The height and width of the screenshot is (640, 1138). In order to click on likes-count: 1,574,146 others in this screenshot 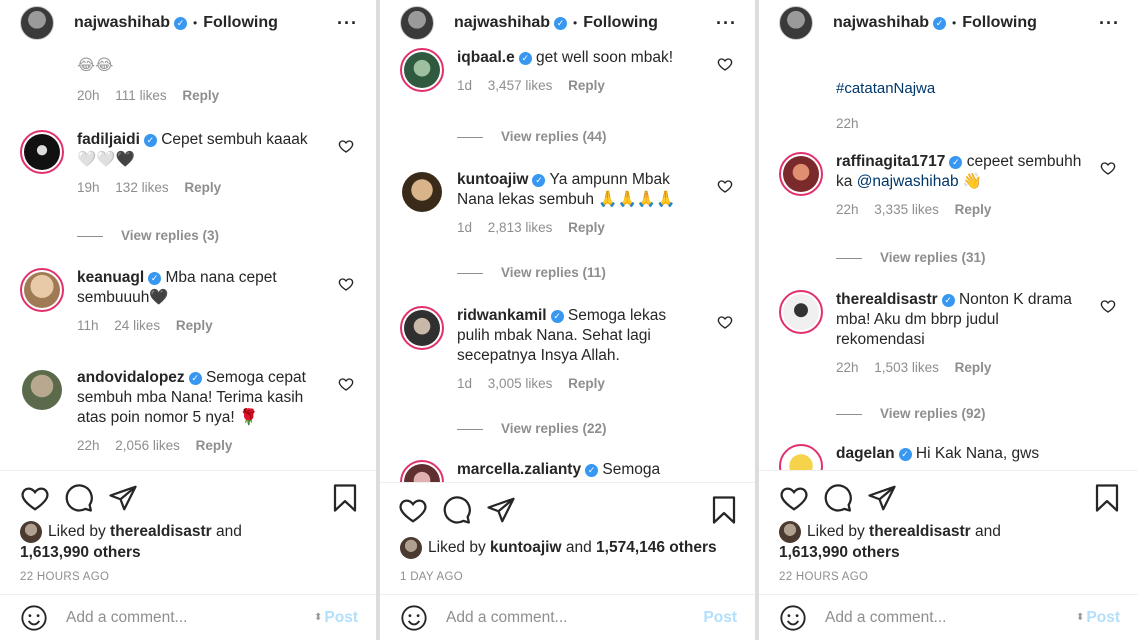, I will do `click(656, 547)`.